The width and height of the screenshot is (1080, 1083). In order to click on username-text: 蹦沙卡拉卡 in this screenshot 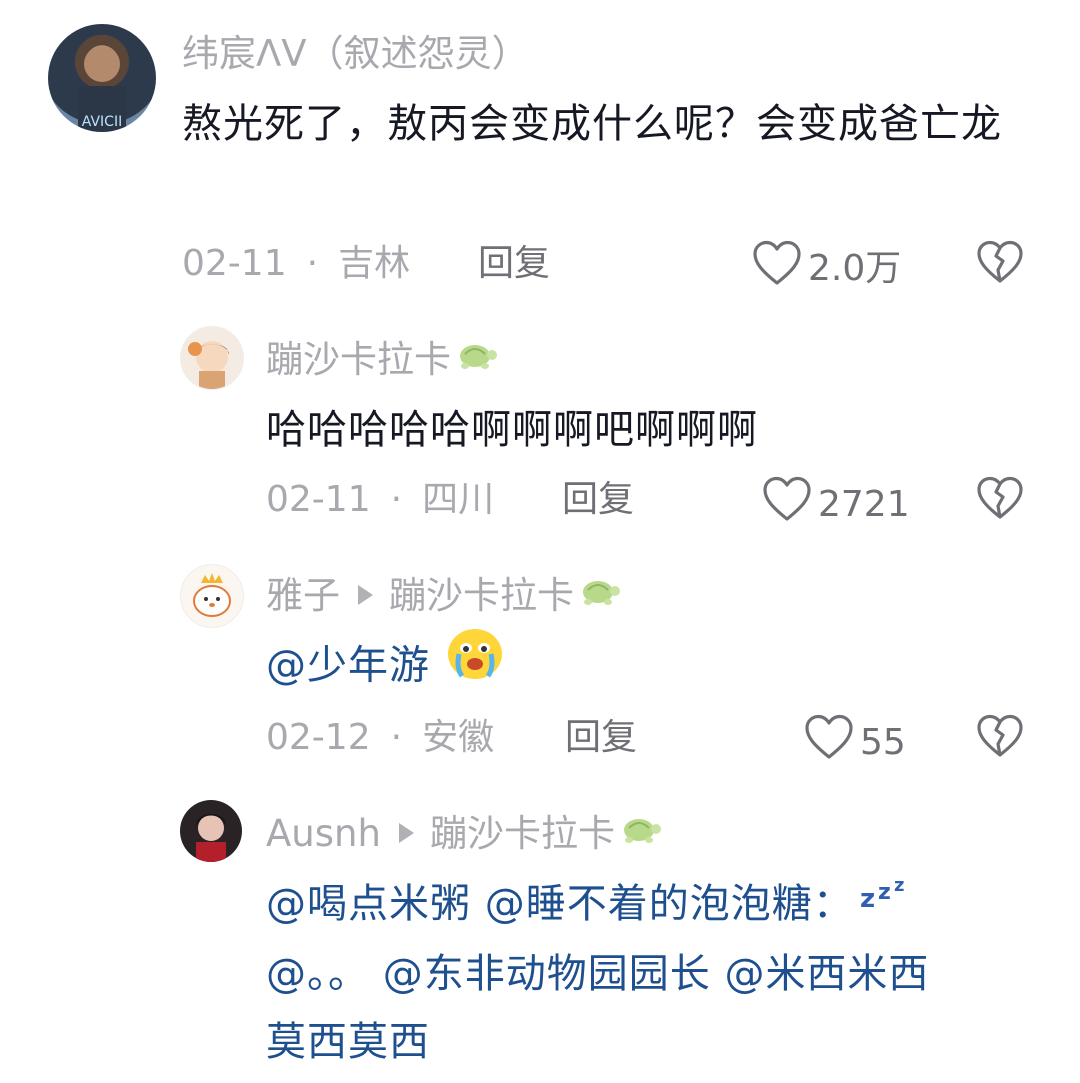, I will do `click(358, 359)`.